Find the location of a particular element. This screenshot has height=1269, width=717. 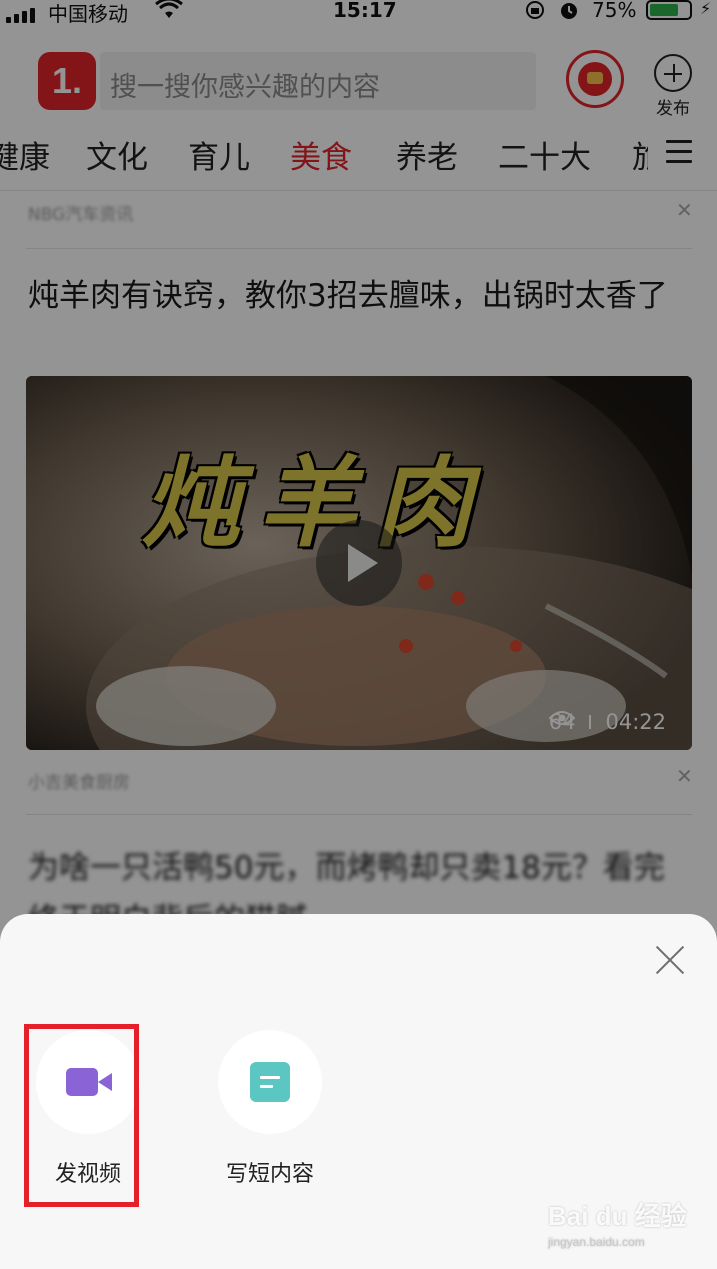

baidu-jingyan-watermark: Bai du 经验 jingyan.baidu.com is located at coordinates (617, 1222).